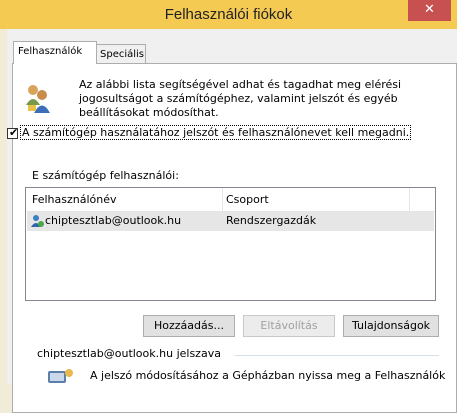 The image size is (457, 413). What do you see at coordinates (129, 353) in the screenshot?
I see `password-group-title: chiptesztlab@outlook.hu jelszava` at bounding box center [129, 353].